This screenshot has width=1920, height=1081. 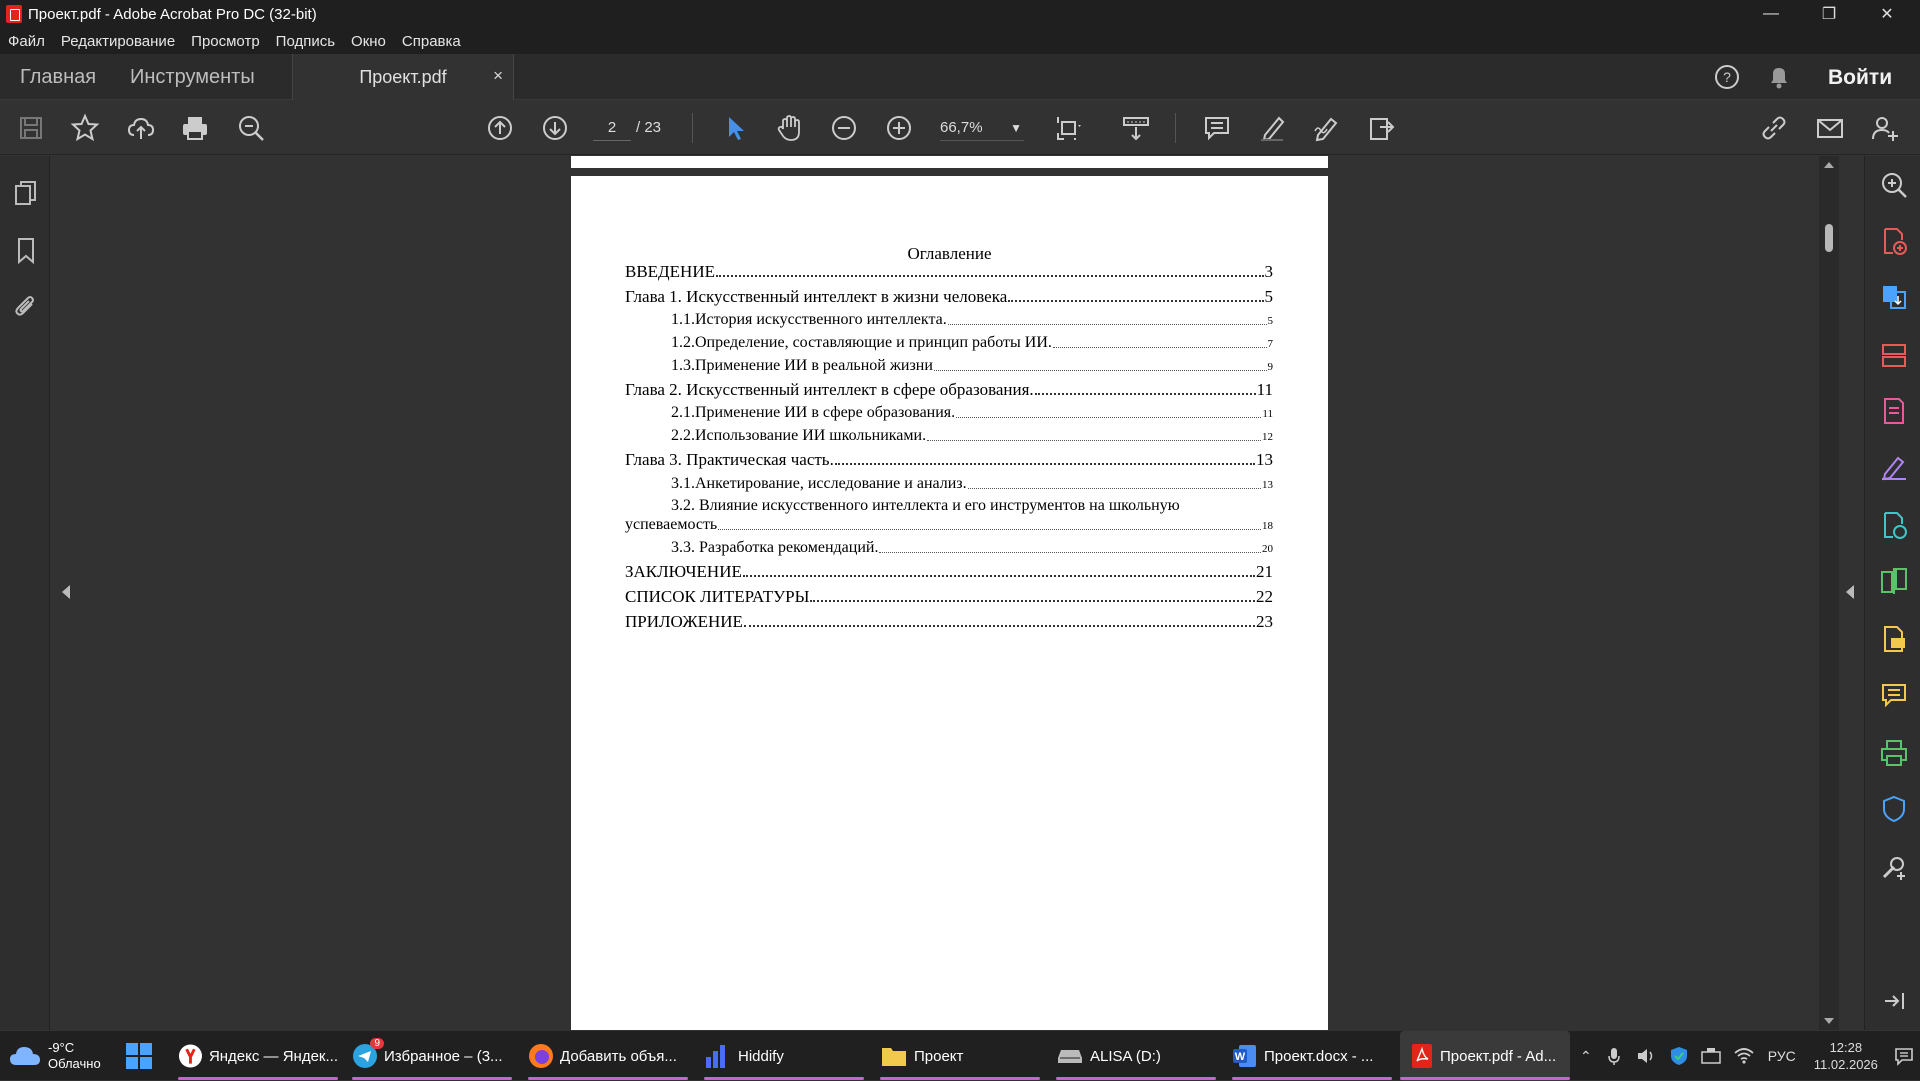 I want to click on comment-tool-icon, so click(x=1894, y=695).